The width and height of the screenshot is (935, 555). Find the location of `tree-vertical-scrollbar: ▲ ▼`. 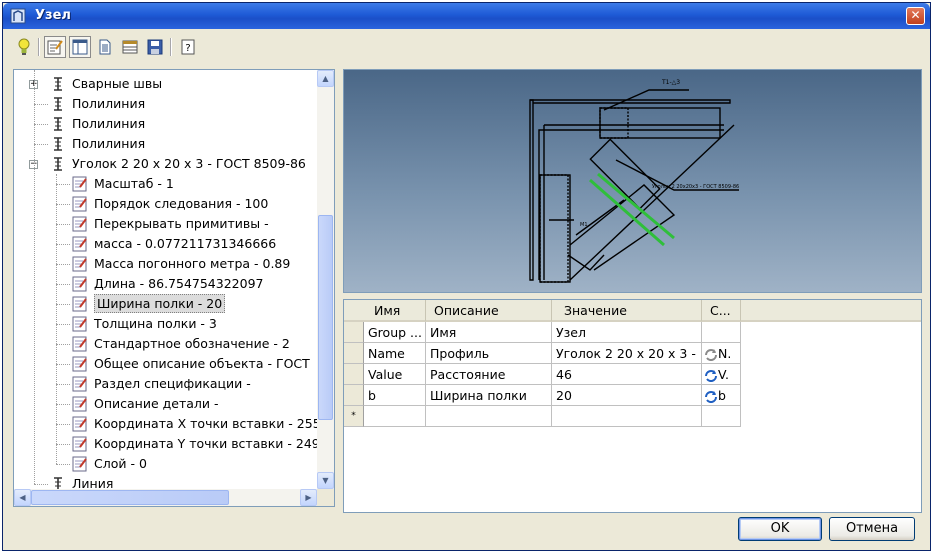

tree-vertical-scrollbar: ▲ ▼ is located at coordinates (325, 279).